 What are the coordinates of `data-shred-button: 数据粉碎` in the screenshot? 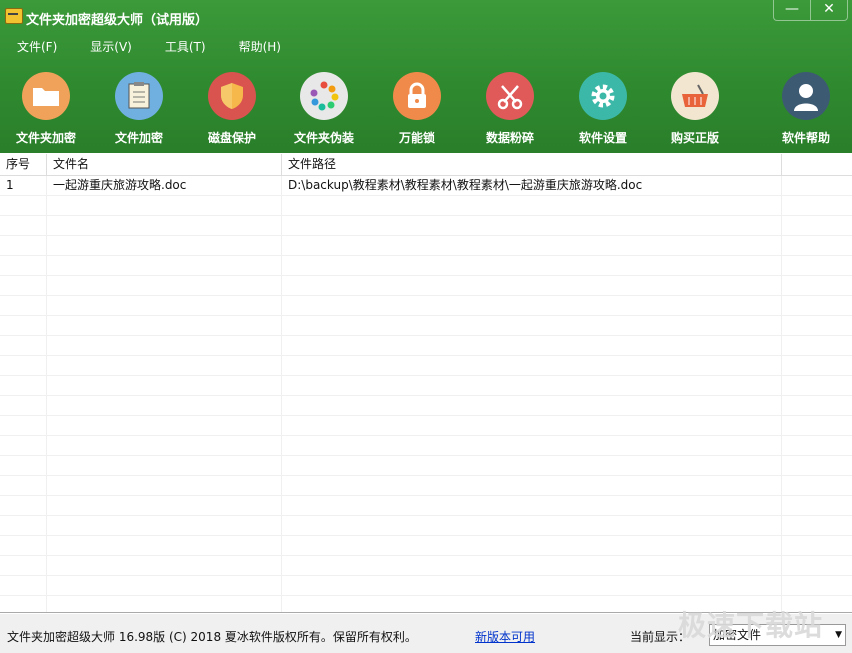 It's located at (510, 109).